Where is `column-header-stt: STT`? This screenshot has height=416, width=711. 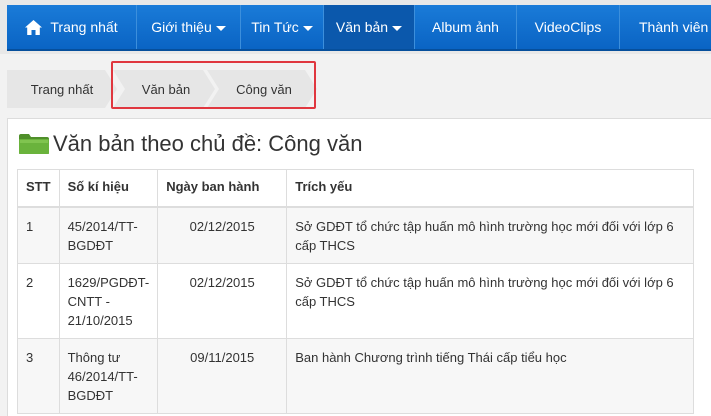
column-header-stt: STT is located at coordinates (38, 188).